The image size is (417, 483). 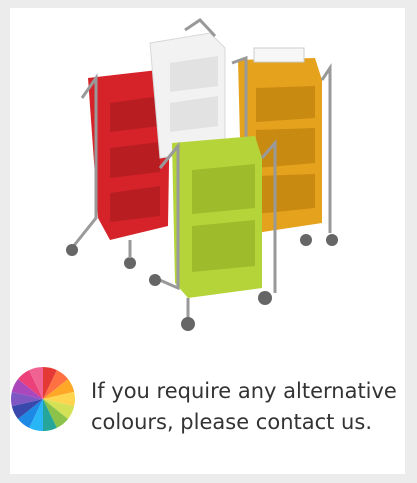 What do you see at coordinates (244, 391) in the screenshot?
I see `note-line-1: If you require any alternative` at bounding box center [244, 391].